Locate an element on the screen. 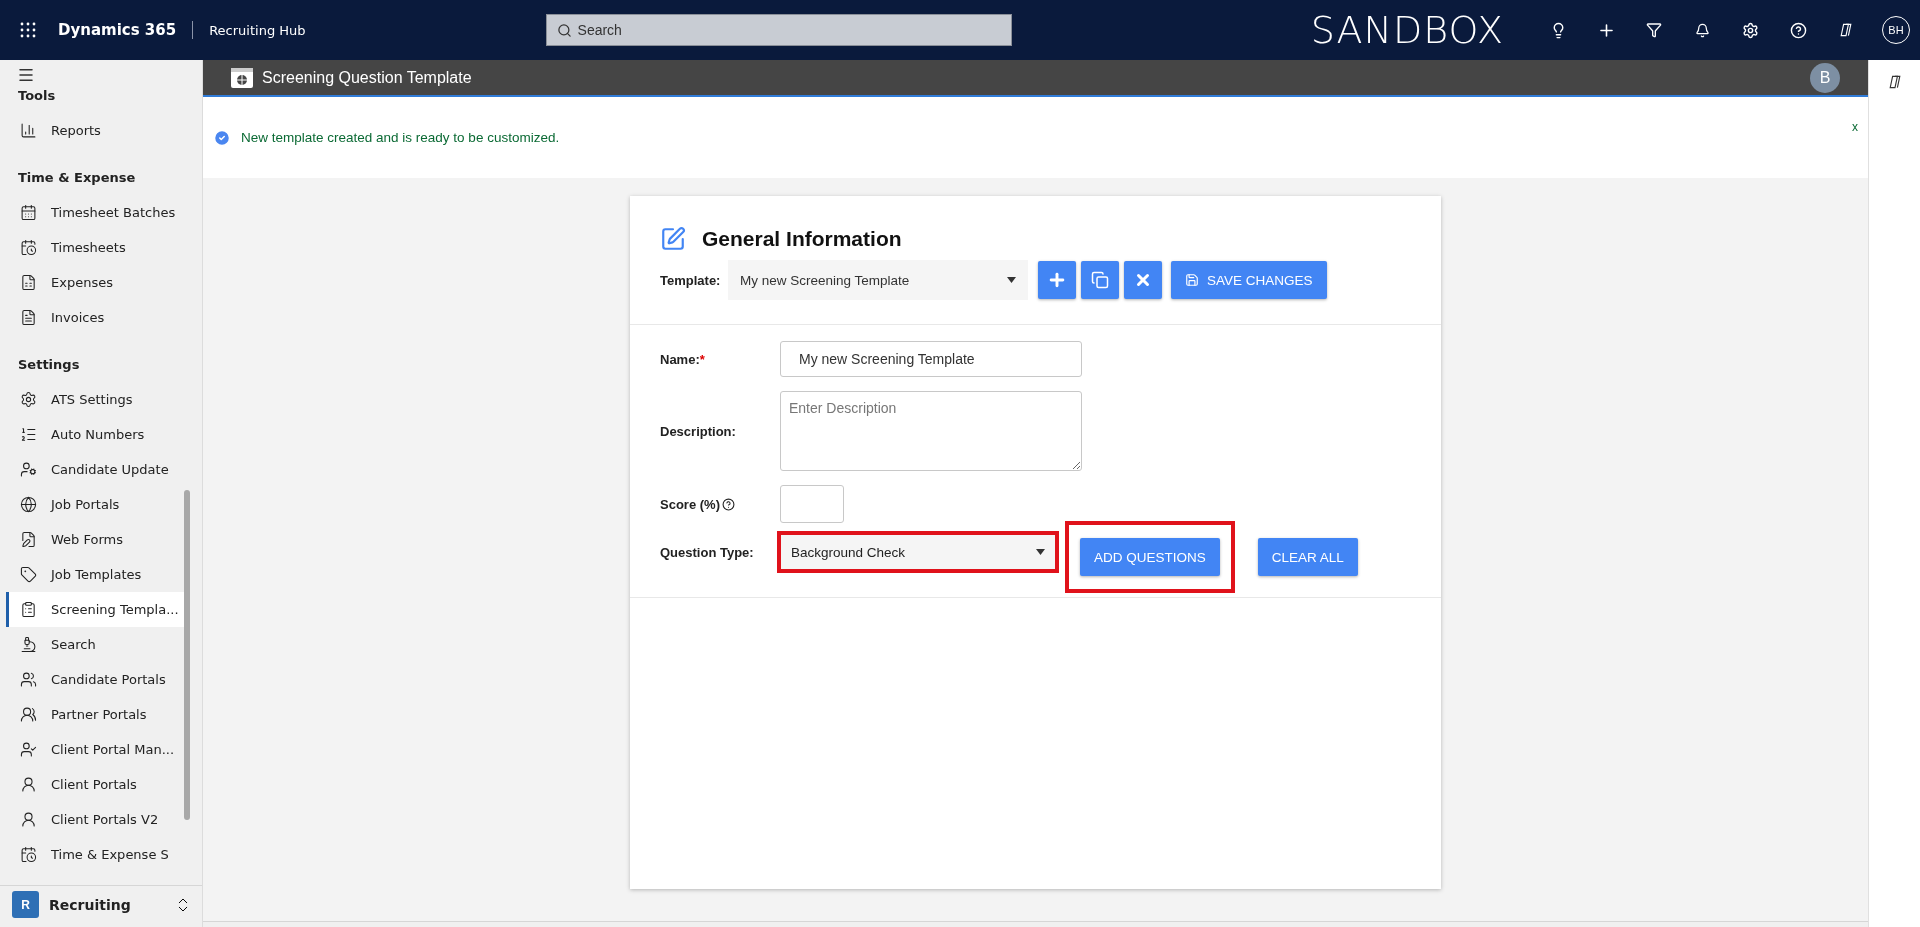 The width and height of the screenshot is (1920, 927). form-edit-icon is located at coordinates (28, 539).